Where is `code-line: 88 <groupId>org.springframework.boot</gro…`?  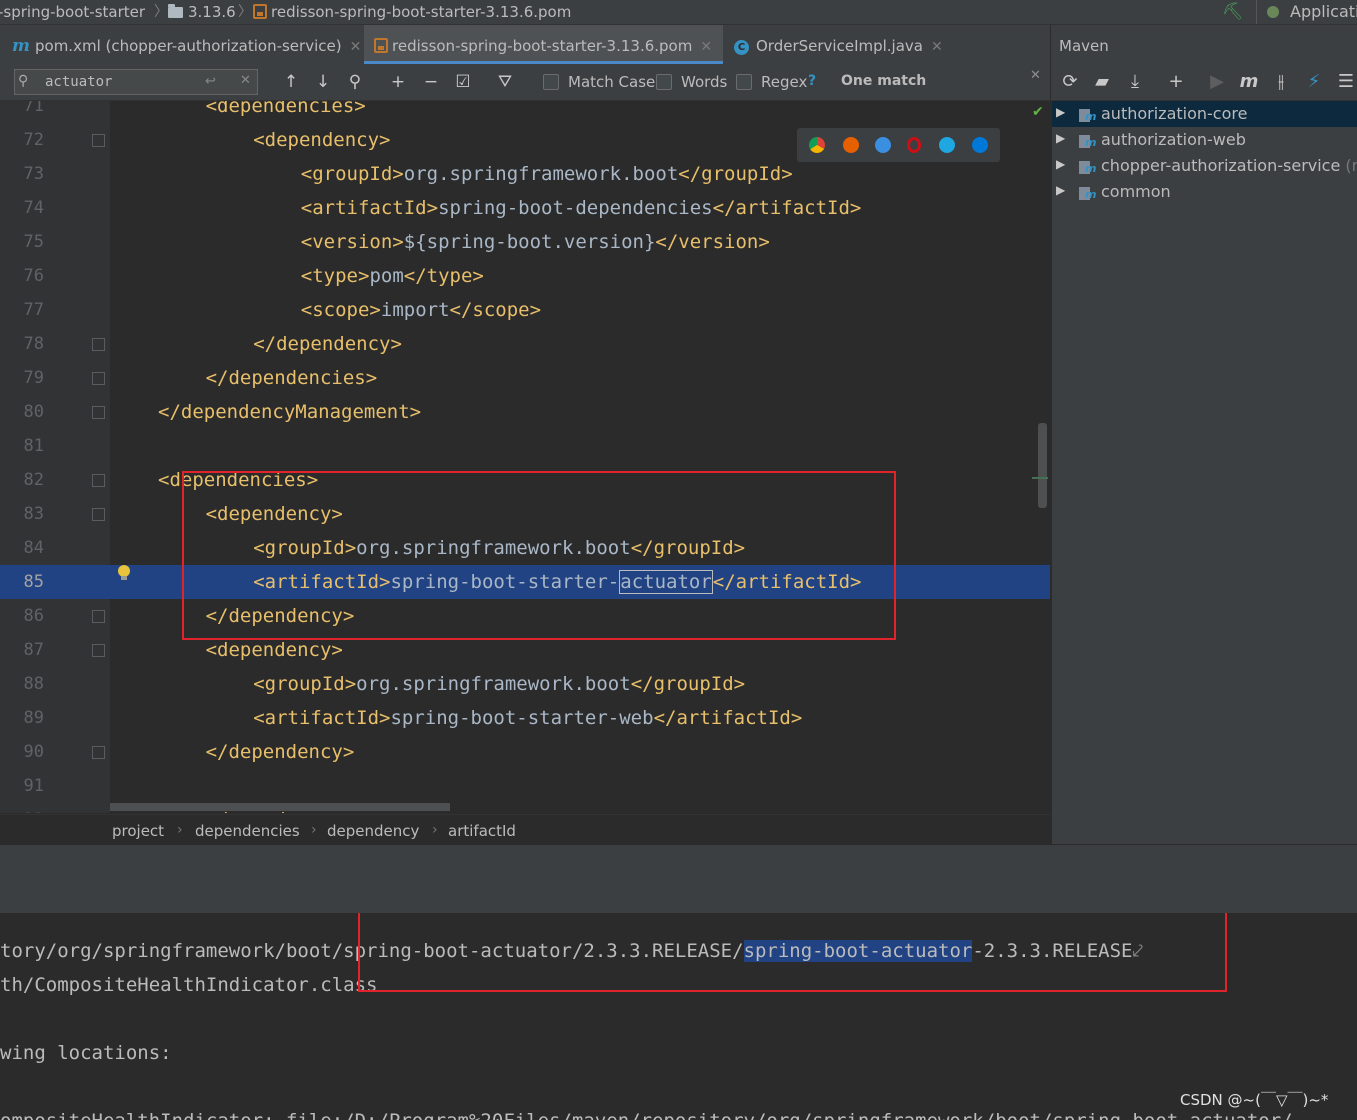
code-line: 88 <groupId>org.springframework.boot</gro… is located at coordinates (525, 684).